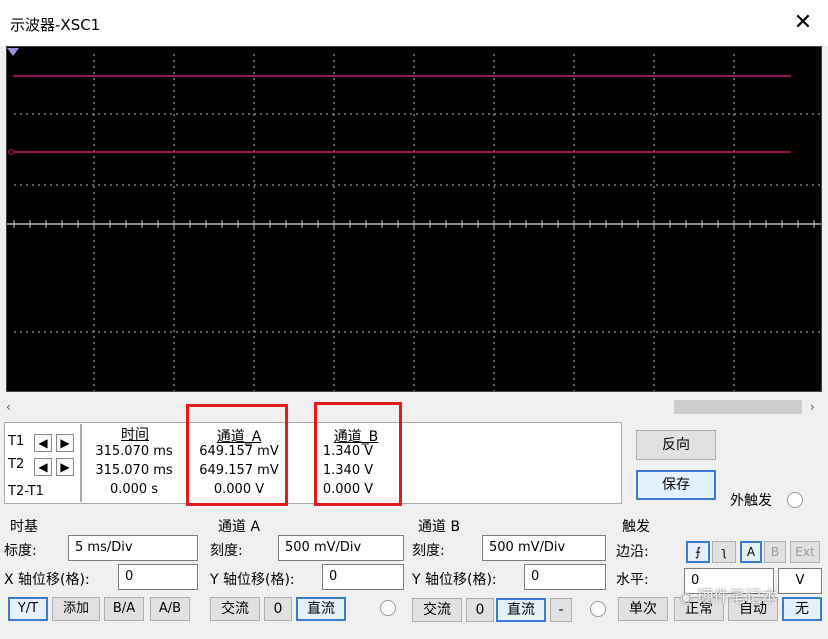 This screenshot has width=828, height=639. Describe the element at coordinates (775, 552) in the screenshot. I see `trigger-source-b-button: B` at that location.